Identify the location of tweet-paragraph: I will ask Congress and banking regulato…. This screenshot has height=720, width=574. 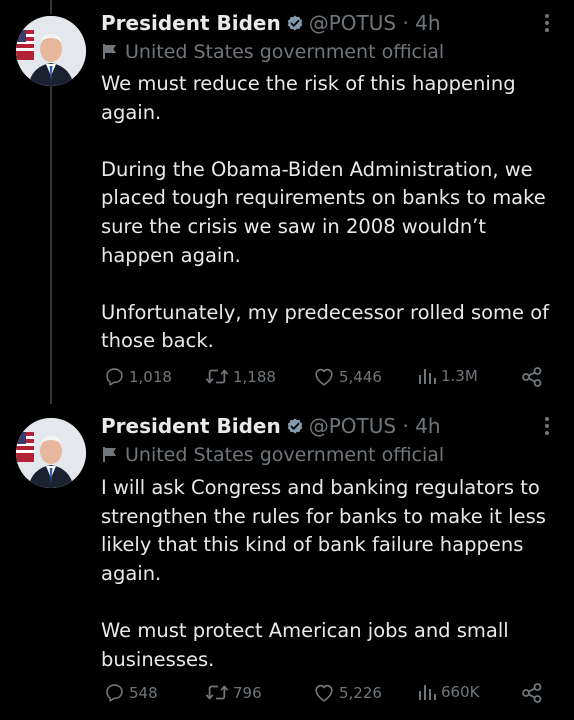
(323, 530).